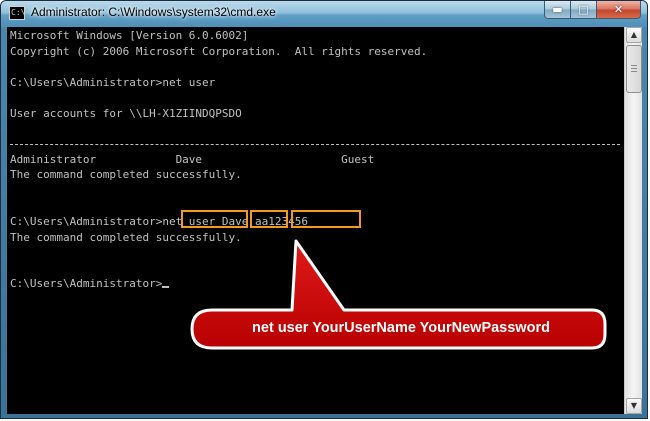 This screenshot has height=421, width=650. What do you see at coordinates (401, 328) in the screenshot?
I see `callout-text: net user YourUserName YourNewPassword` at bounding box center [401, 328].